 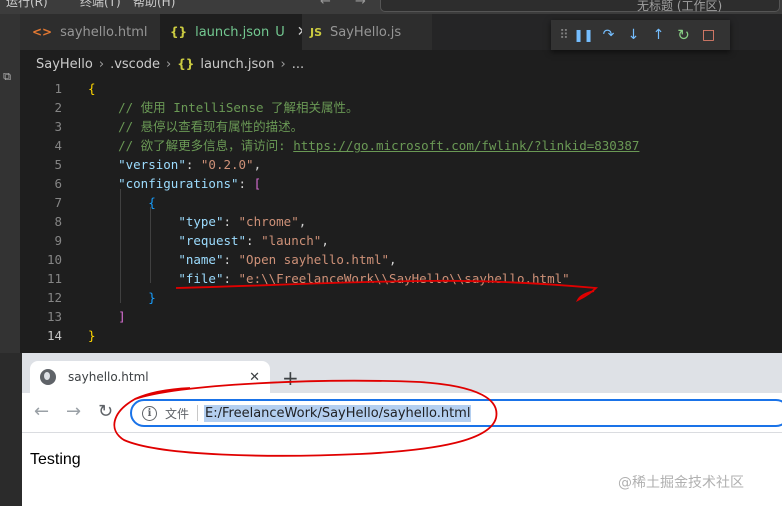 What do you see at coordinates (54, 316) in the screenshot?
I see `line-number: 13` at bounding box center [54, 316].